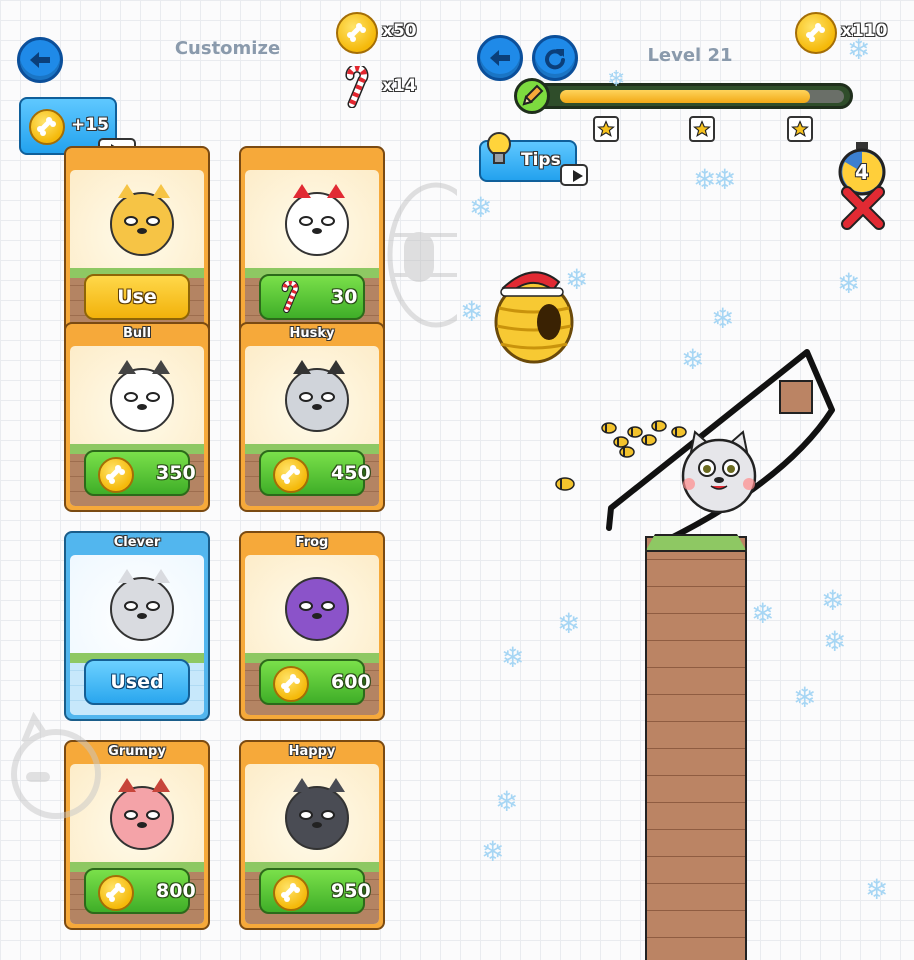  What do you see at coordinates (796, 397) in the screenshot?
I see `wooden-box` at bounding box center [796, 397].